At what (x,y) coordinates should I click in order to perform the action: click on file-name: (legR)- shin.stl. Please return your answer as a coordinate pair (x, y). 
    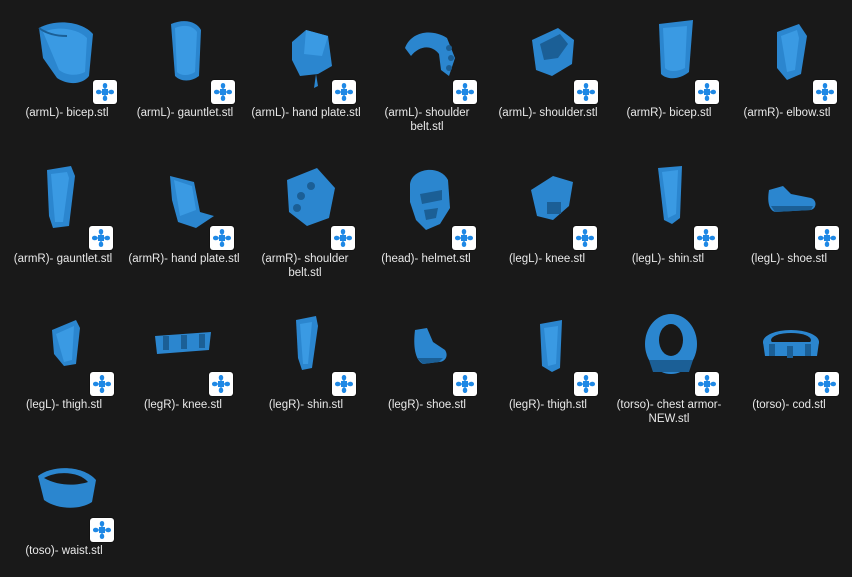
    Looking at the image, I should click on (306, 405).